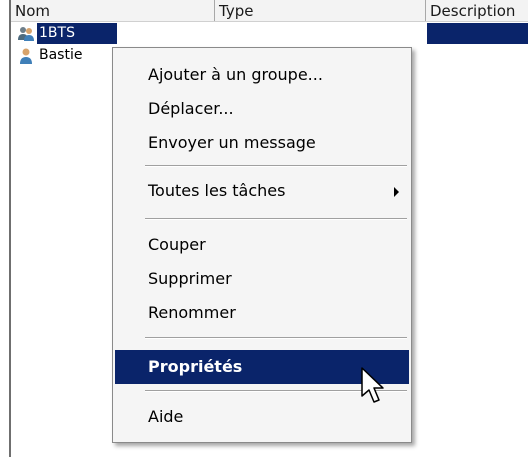  I want to click on list-item-label: Bastie, so click(61, 55).